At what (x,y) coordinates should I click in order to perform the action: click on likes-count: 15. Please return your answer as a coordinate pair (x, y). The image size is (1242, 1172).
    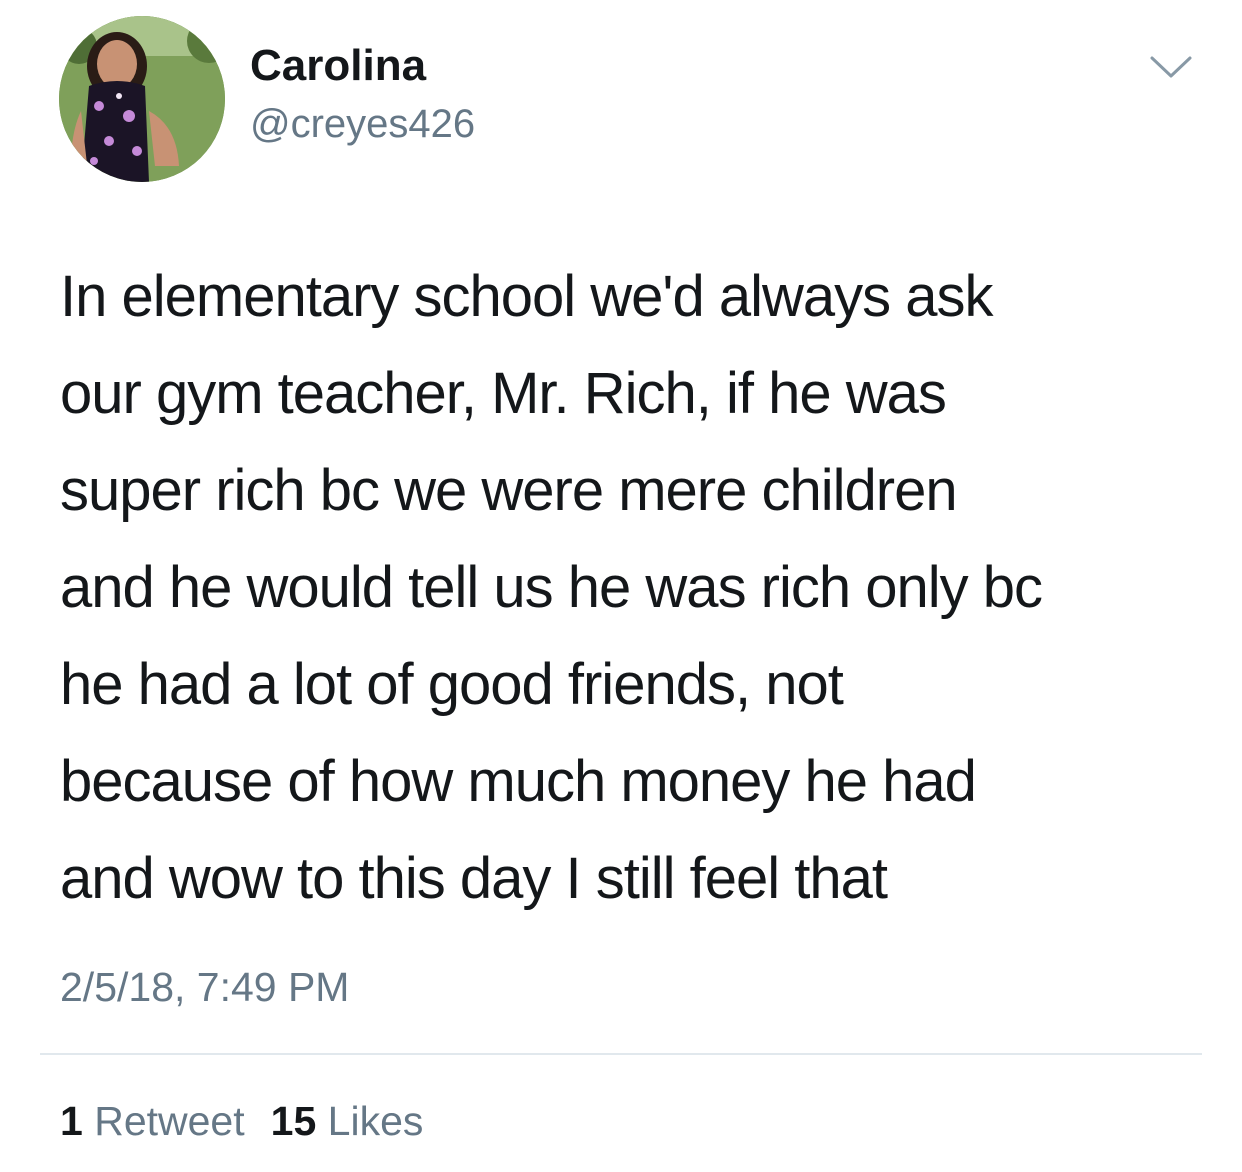
    Looking at the image, I should click on (293, 1121).